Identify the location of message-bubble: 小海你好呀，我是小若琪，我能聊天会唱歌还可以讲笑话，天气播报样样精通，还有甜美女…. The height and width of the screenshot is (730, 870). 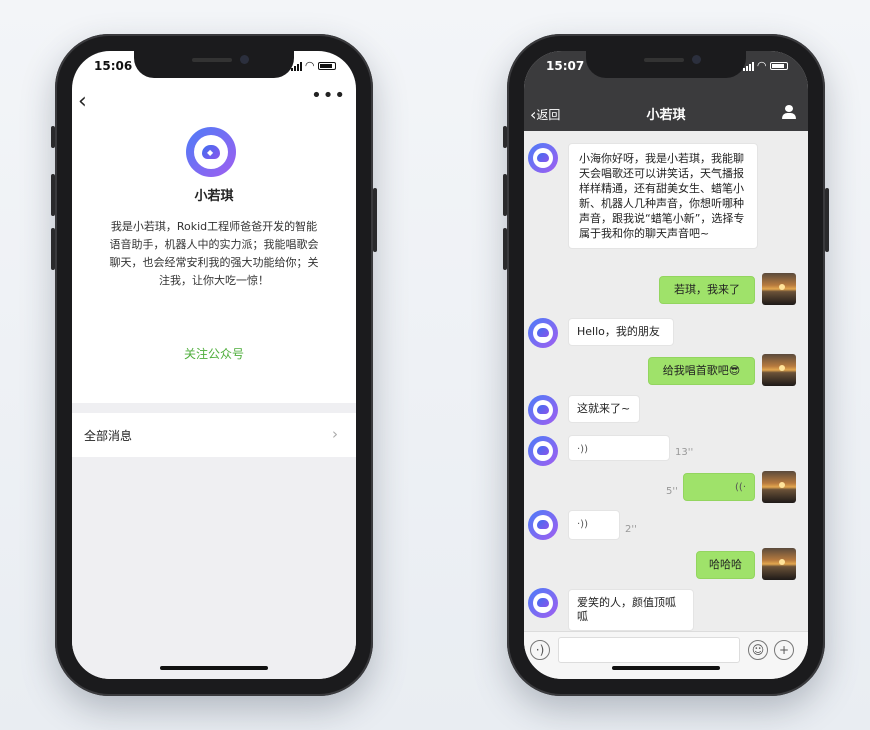
(663, 196).